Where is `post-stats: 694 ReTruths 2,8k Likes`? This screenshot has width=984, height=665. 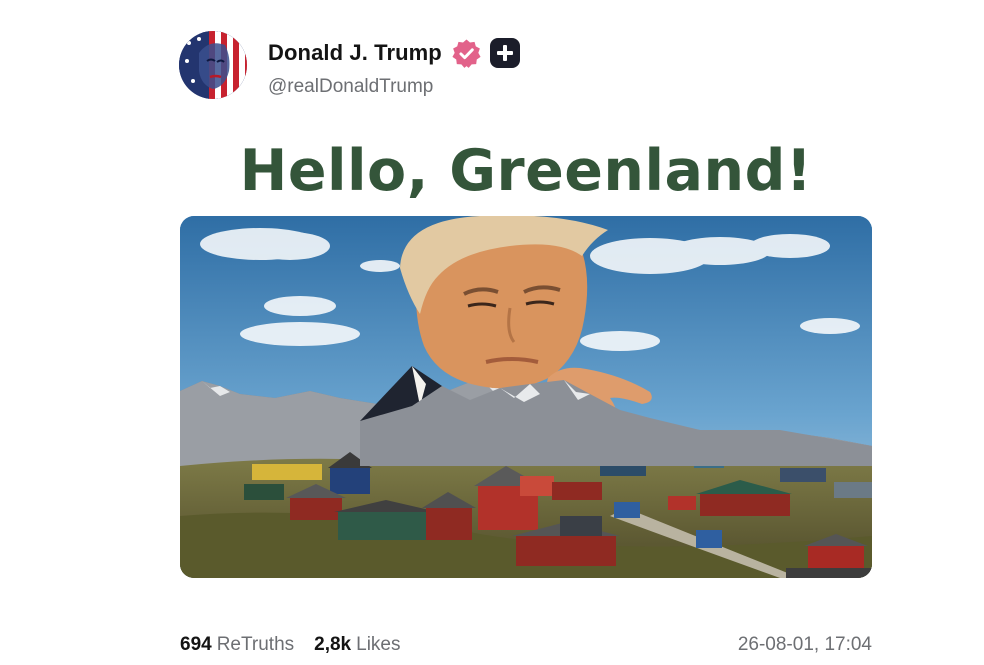 post-stats: 694 ReTruths 2,8k Likes is located at coordinates (290, 647).